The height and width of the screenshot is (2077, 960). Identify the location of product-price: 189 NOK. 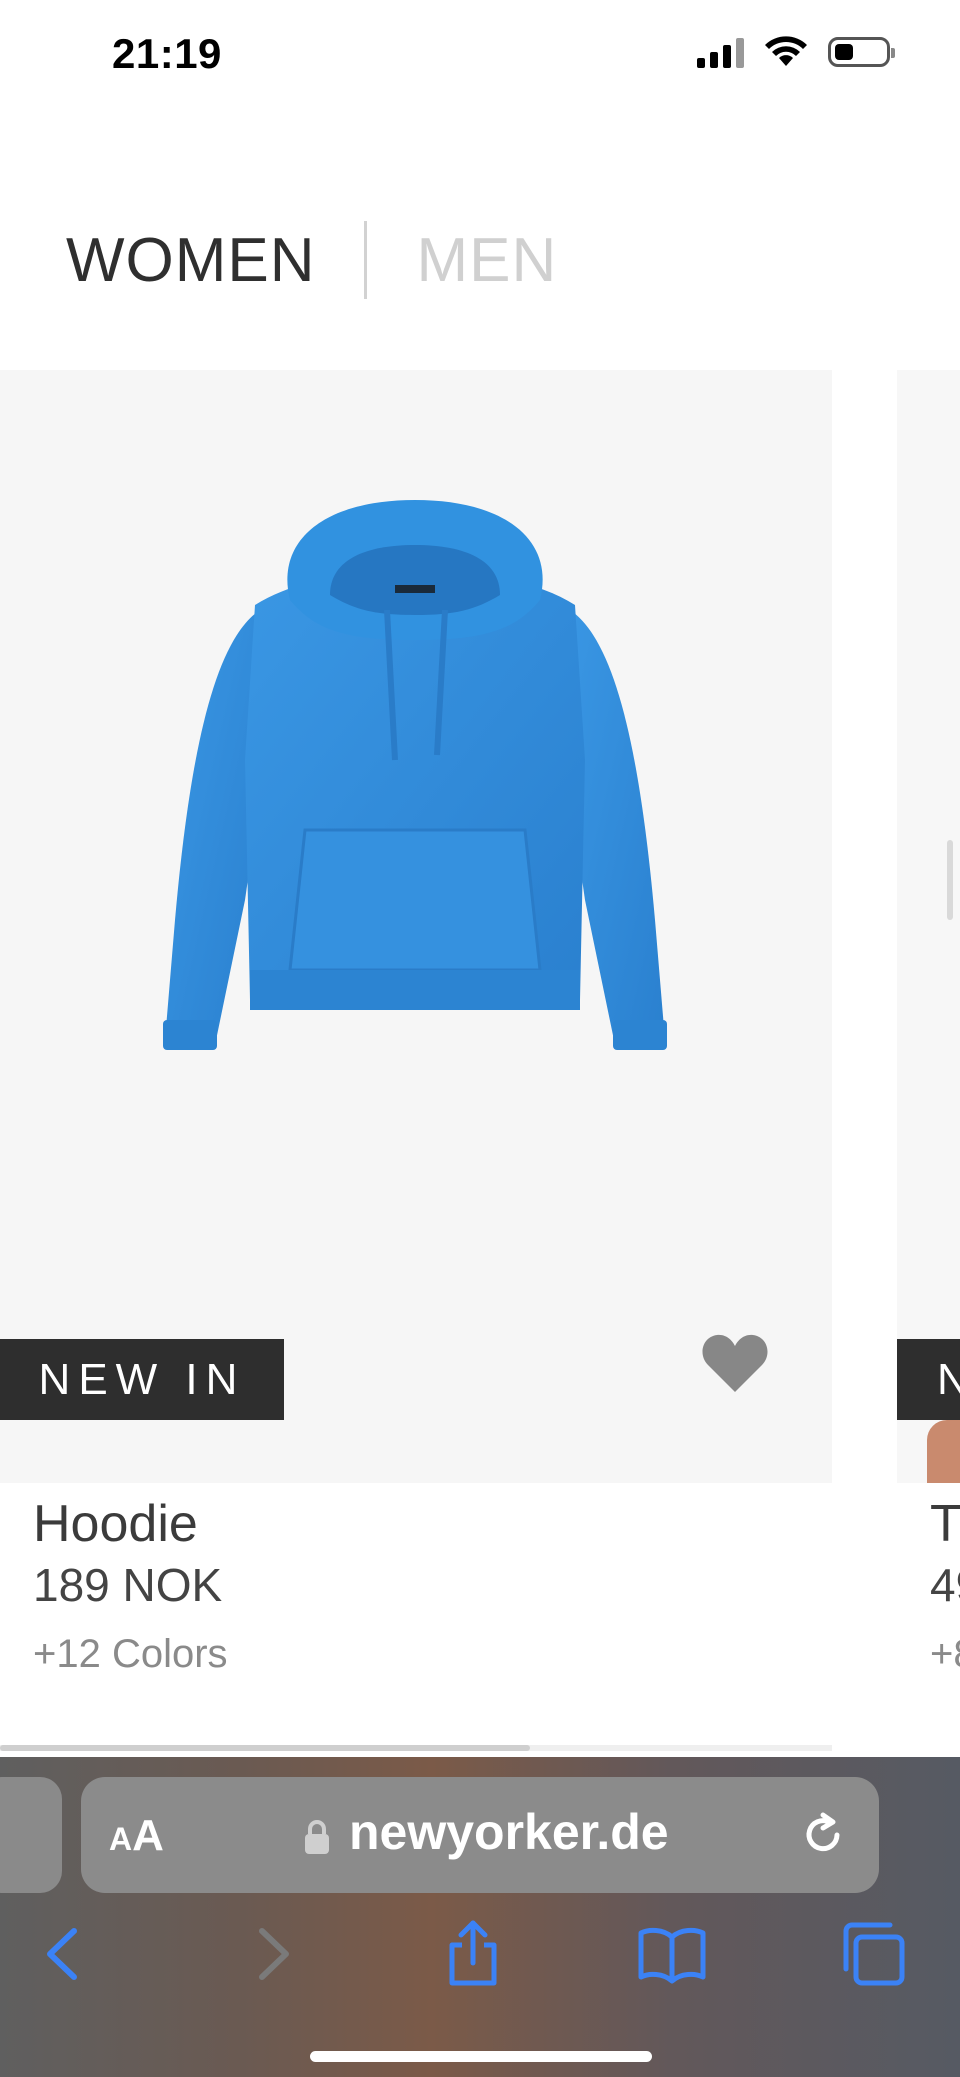
(128, 1585).